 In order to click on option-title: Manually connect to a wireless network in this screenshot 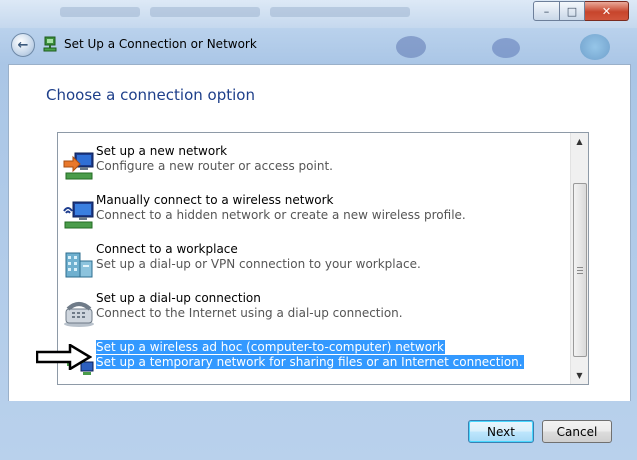, I will do `click(215, 200)`.